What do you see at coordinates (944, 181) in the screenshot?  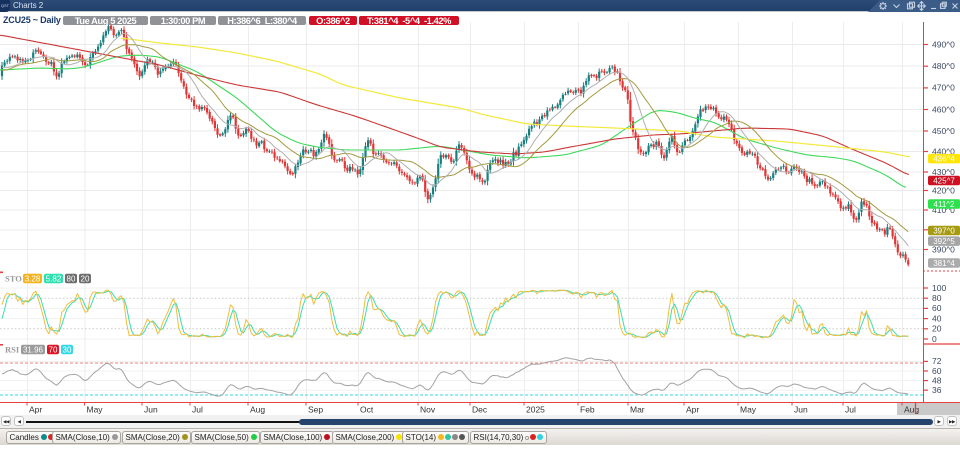 I see `svg-text: 425^7` at bounding box center [944, 181].